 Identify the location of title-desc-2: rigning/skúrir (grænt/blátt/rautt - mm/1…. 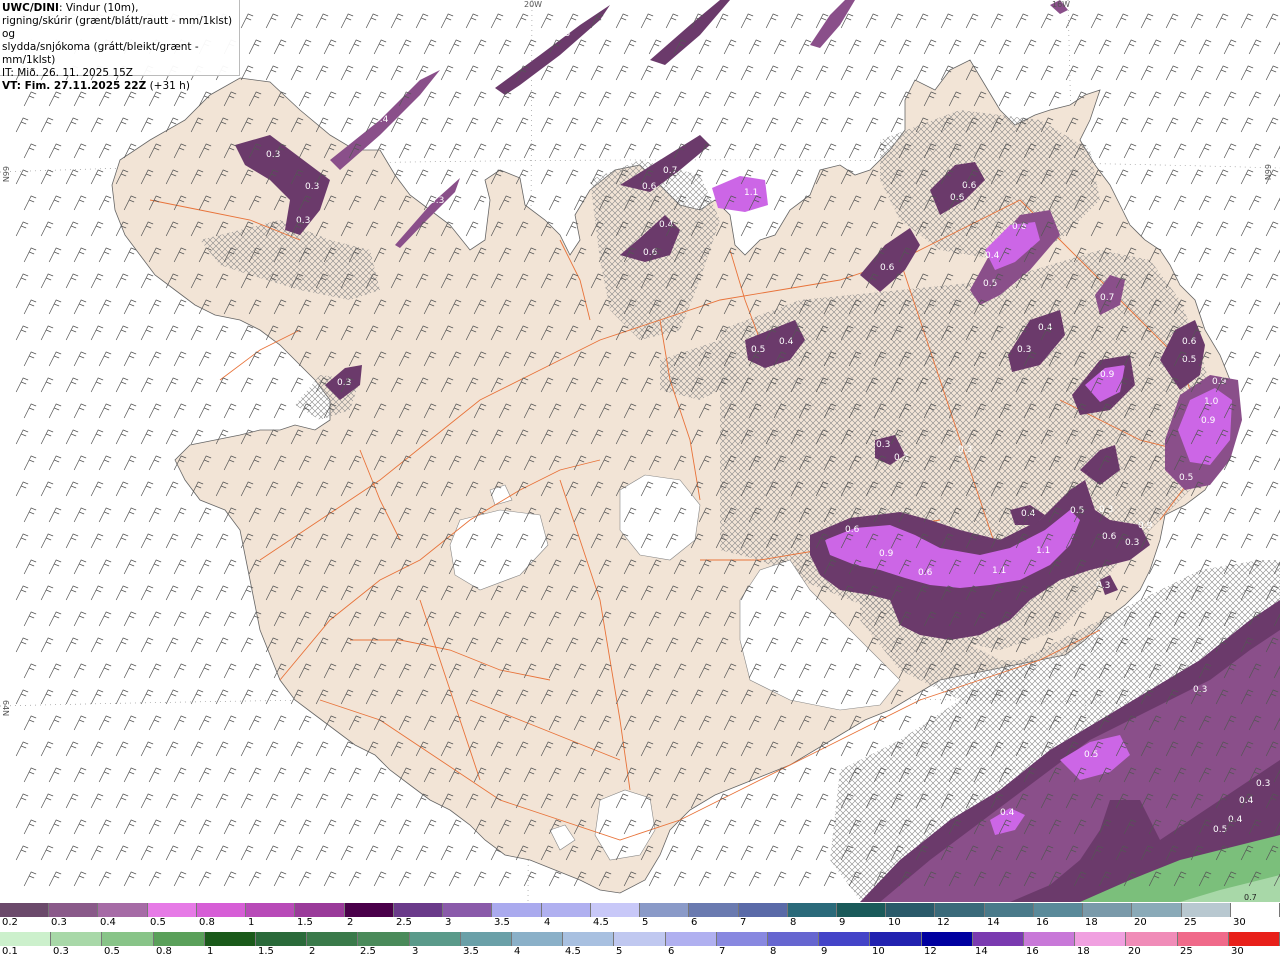
(117, 27).